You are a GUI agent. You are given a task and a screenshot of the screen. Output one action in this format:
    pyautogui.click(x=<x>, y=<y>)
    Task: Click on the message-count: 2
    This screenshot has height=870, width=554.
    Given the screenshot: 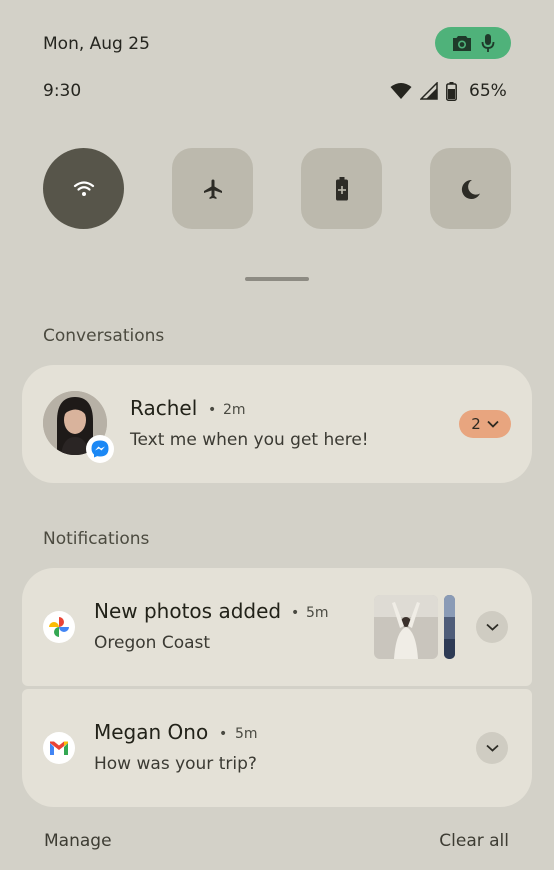 What is the action you would take?
    pyautogui.click(x=476, y=424)
    